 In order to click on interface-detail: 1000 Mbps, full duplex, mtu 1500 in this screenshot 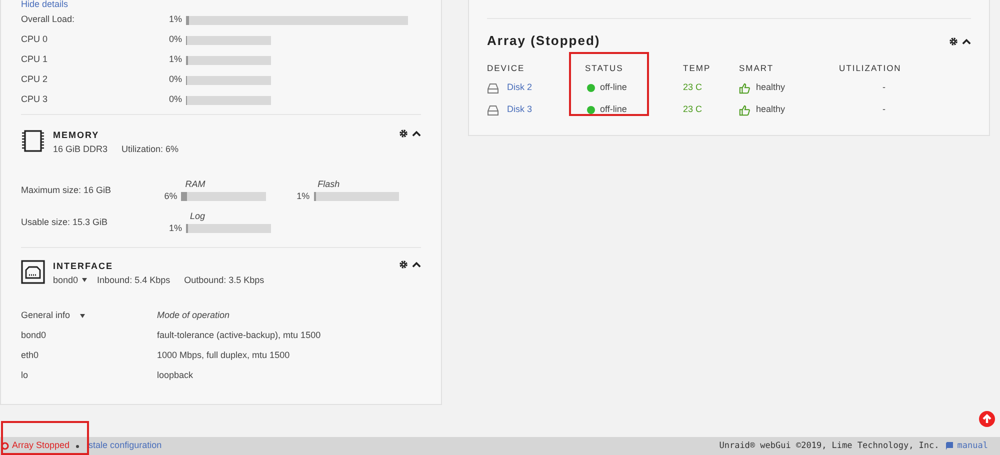, I will do `click(223, 355)`.